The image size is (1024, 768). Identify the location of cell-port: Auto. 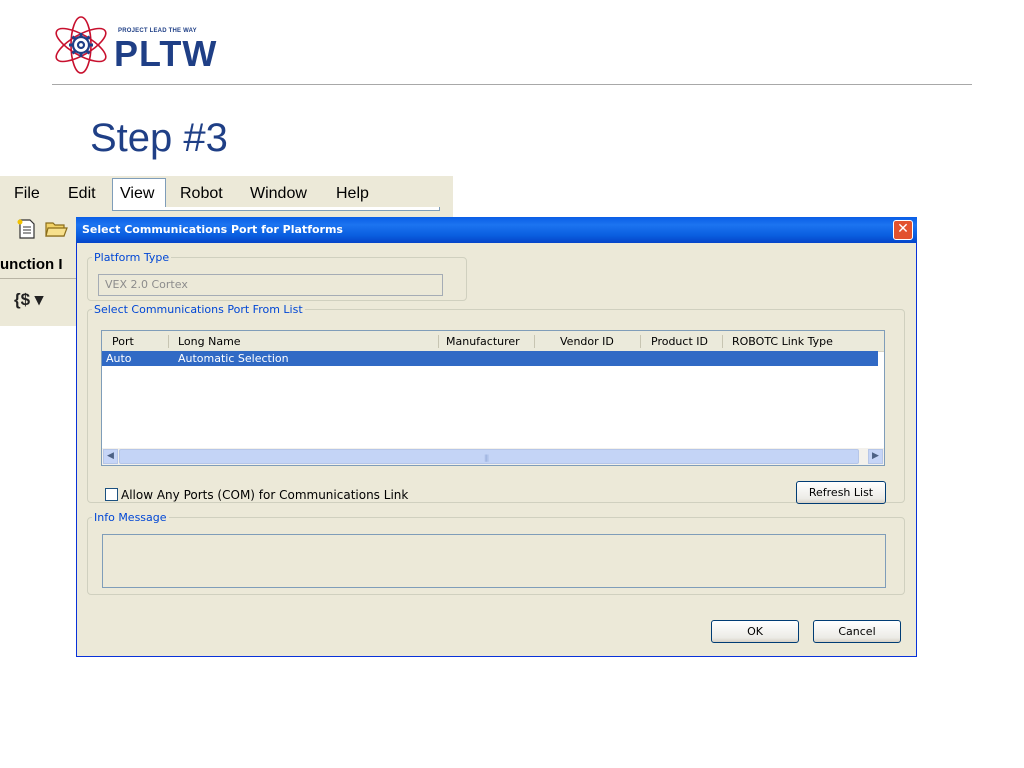
(119, 358).